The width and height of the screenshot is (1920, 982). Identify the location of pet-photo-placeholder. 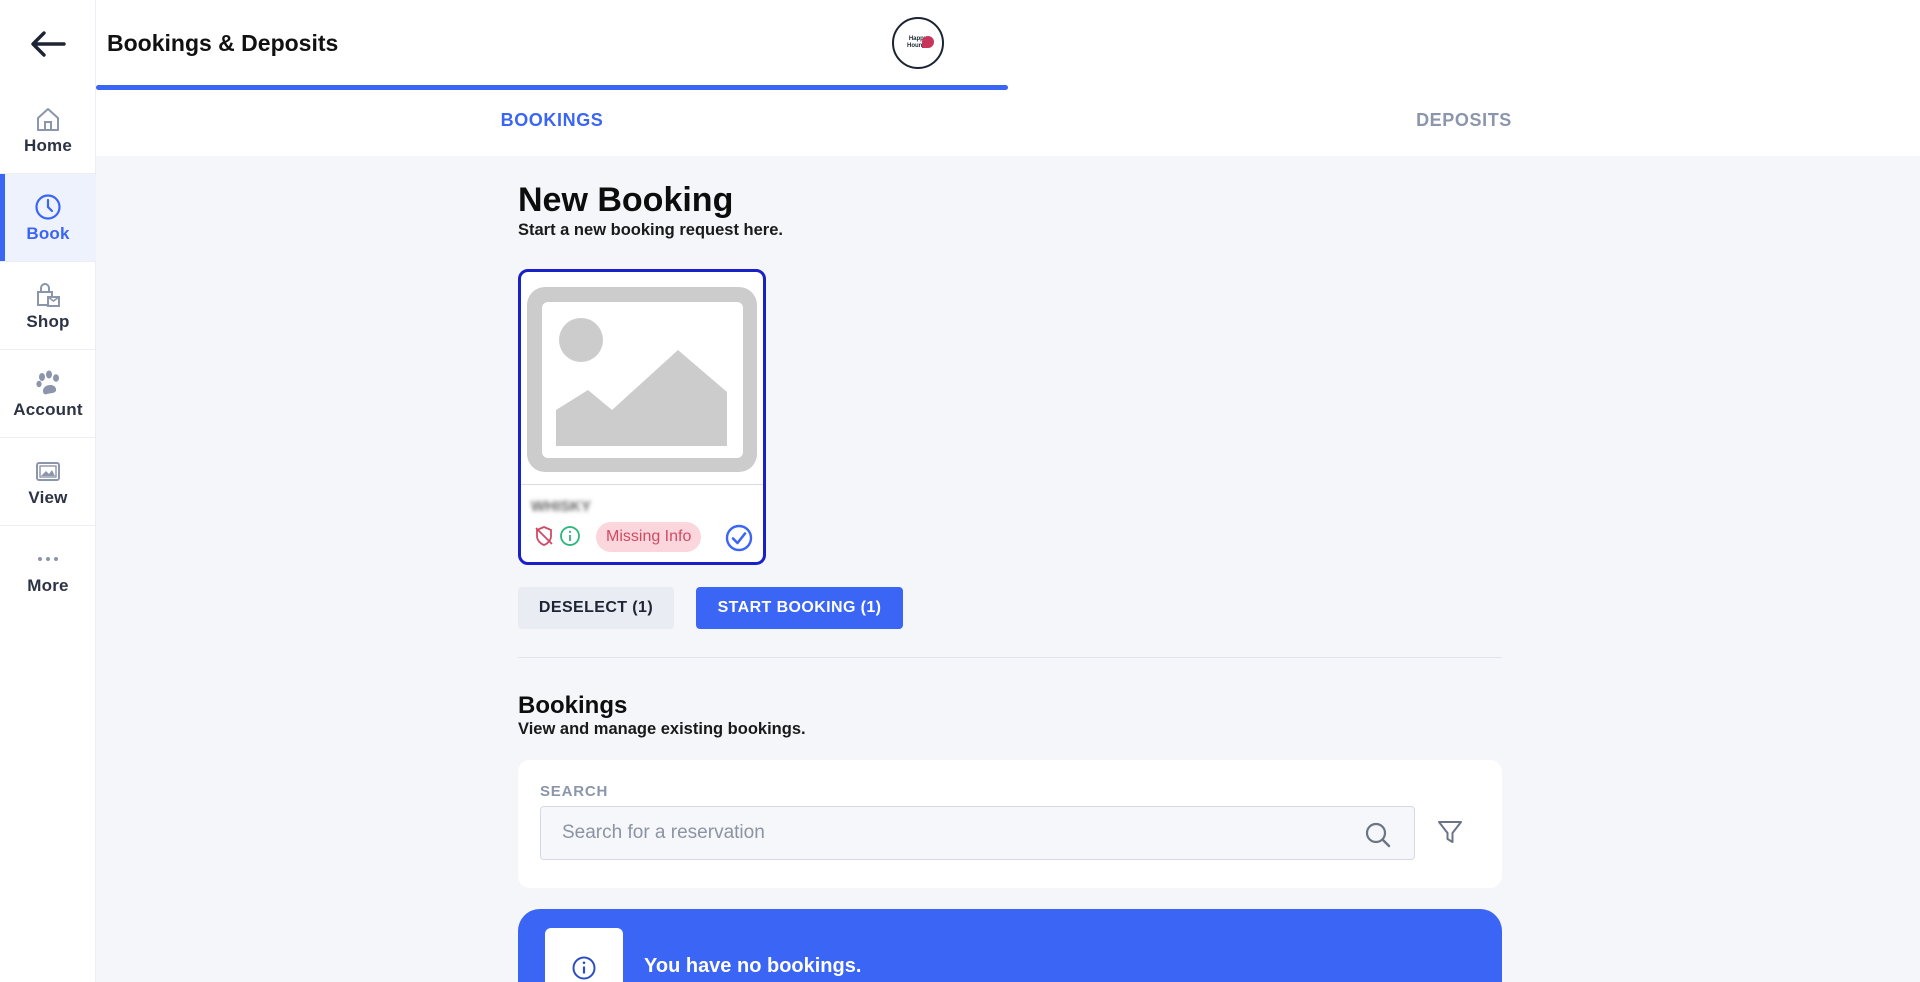
(642, 379).